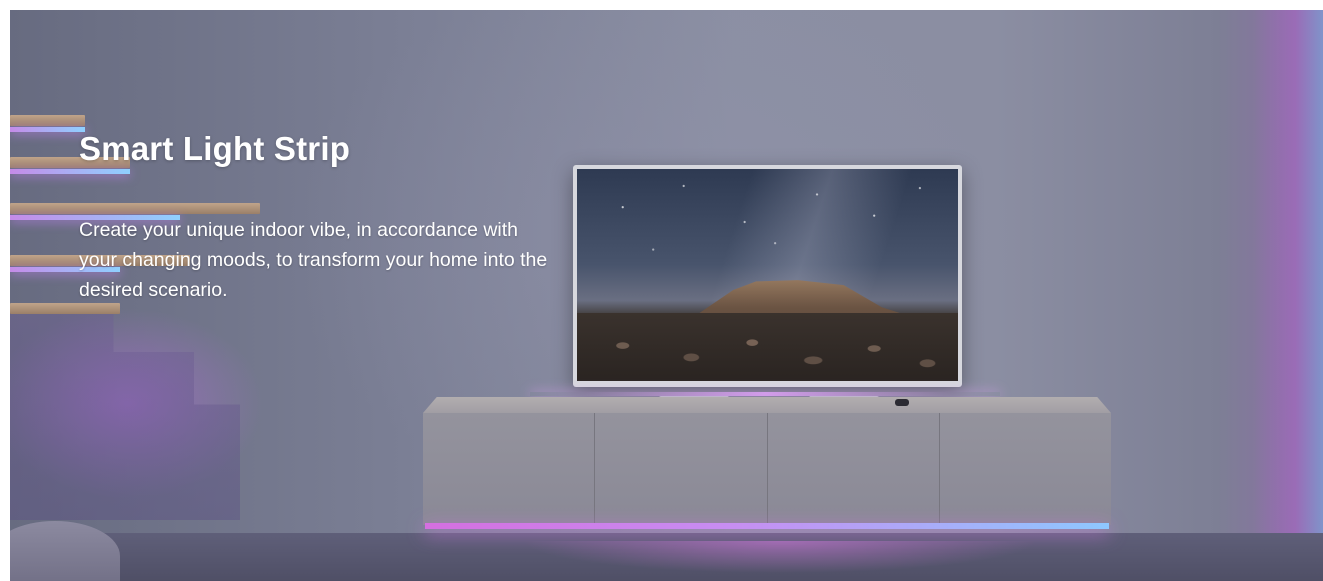 The width and height of the screenshot is (1323, 581). I want to click on pouf, so click(65, 551).